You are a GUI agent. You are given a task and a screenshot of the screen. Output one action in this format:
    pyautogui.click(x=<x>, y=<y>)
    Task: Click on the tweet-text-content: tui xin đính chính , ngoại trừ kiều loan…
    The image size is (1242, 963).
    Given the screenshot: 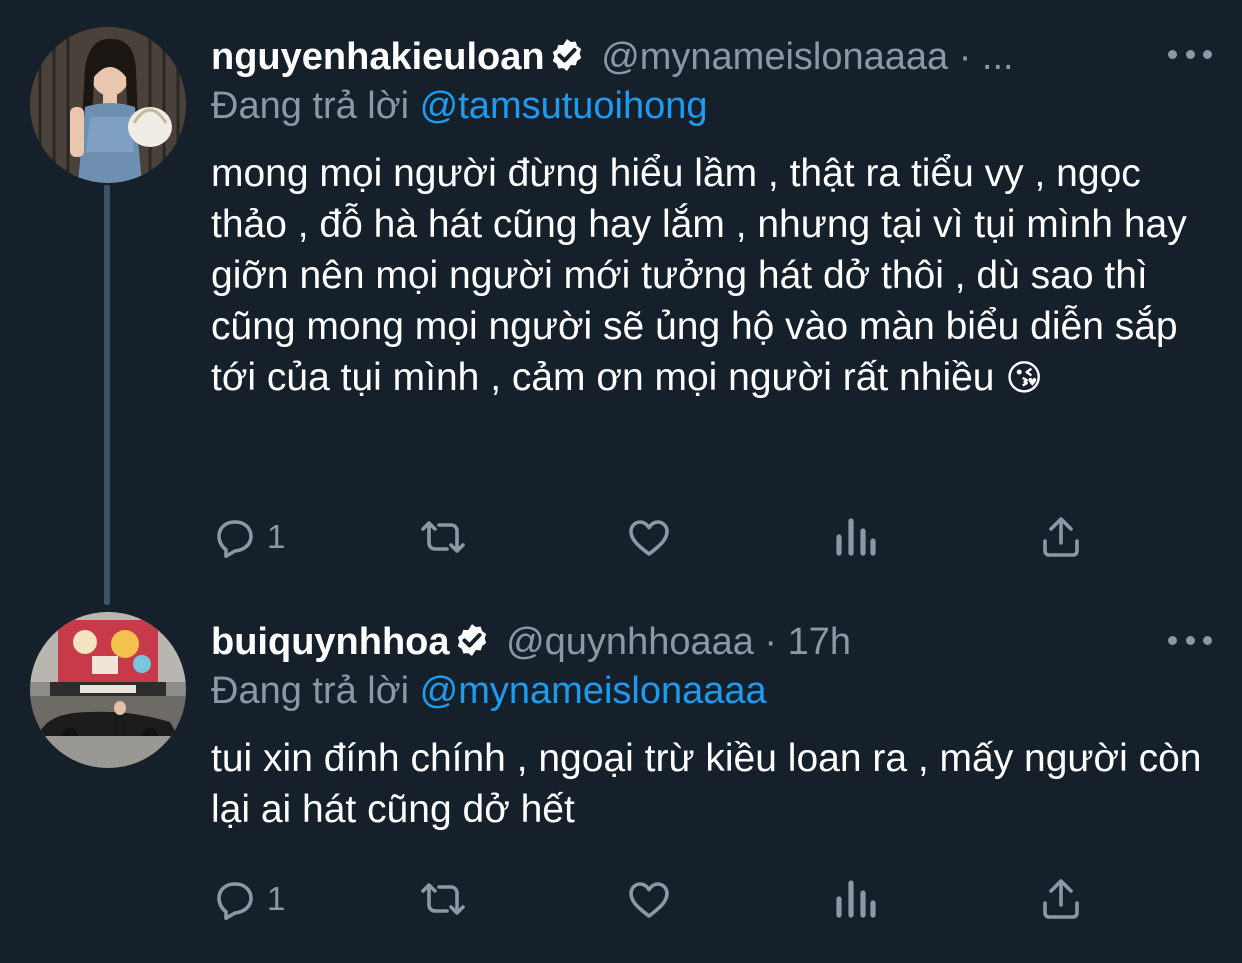 What is the action you would take?
    pyautogui.click(x=706, y=784)
    